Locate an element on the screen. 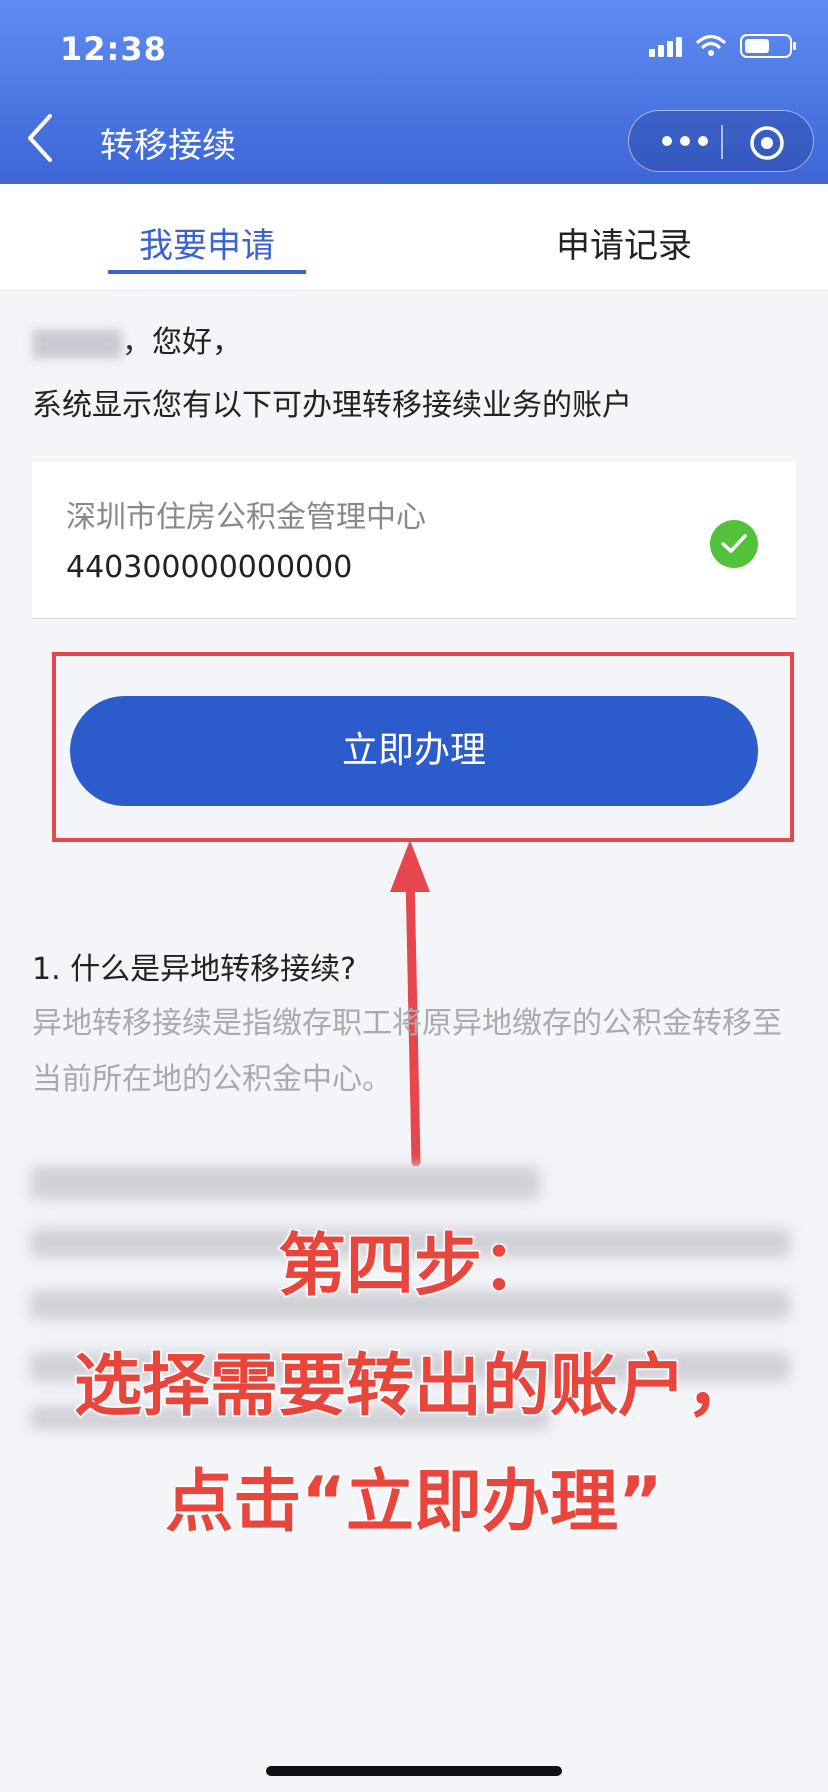 This screenshot has width=828, height=1792. miniprogram-capsule is located at coordinates (721, 141).